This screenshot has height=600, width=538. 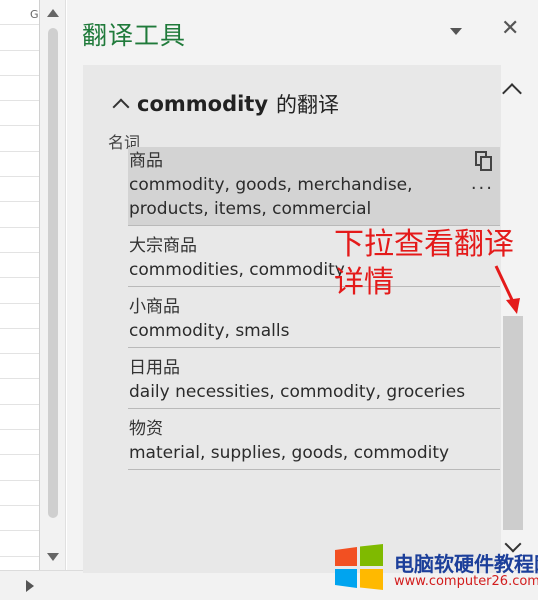 I want to click on watermark-url: www.computer26.com, so click(x=466, y=581).